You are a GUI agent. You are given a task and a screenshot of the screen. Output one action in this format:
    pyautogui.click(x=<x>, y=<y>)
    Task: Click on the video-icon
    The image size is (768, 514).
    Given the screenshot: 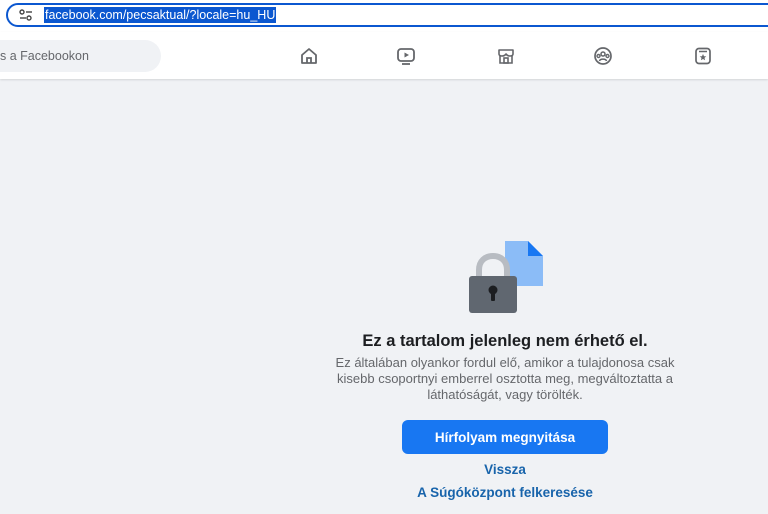 What is the action you would take?
    pyautogui.click(x=406, y=56)
    